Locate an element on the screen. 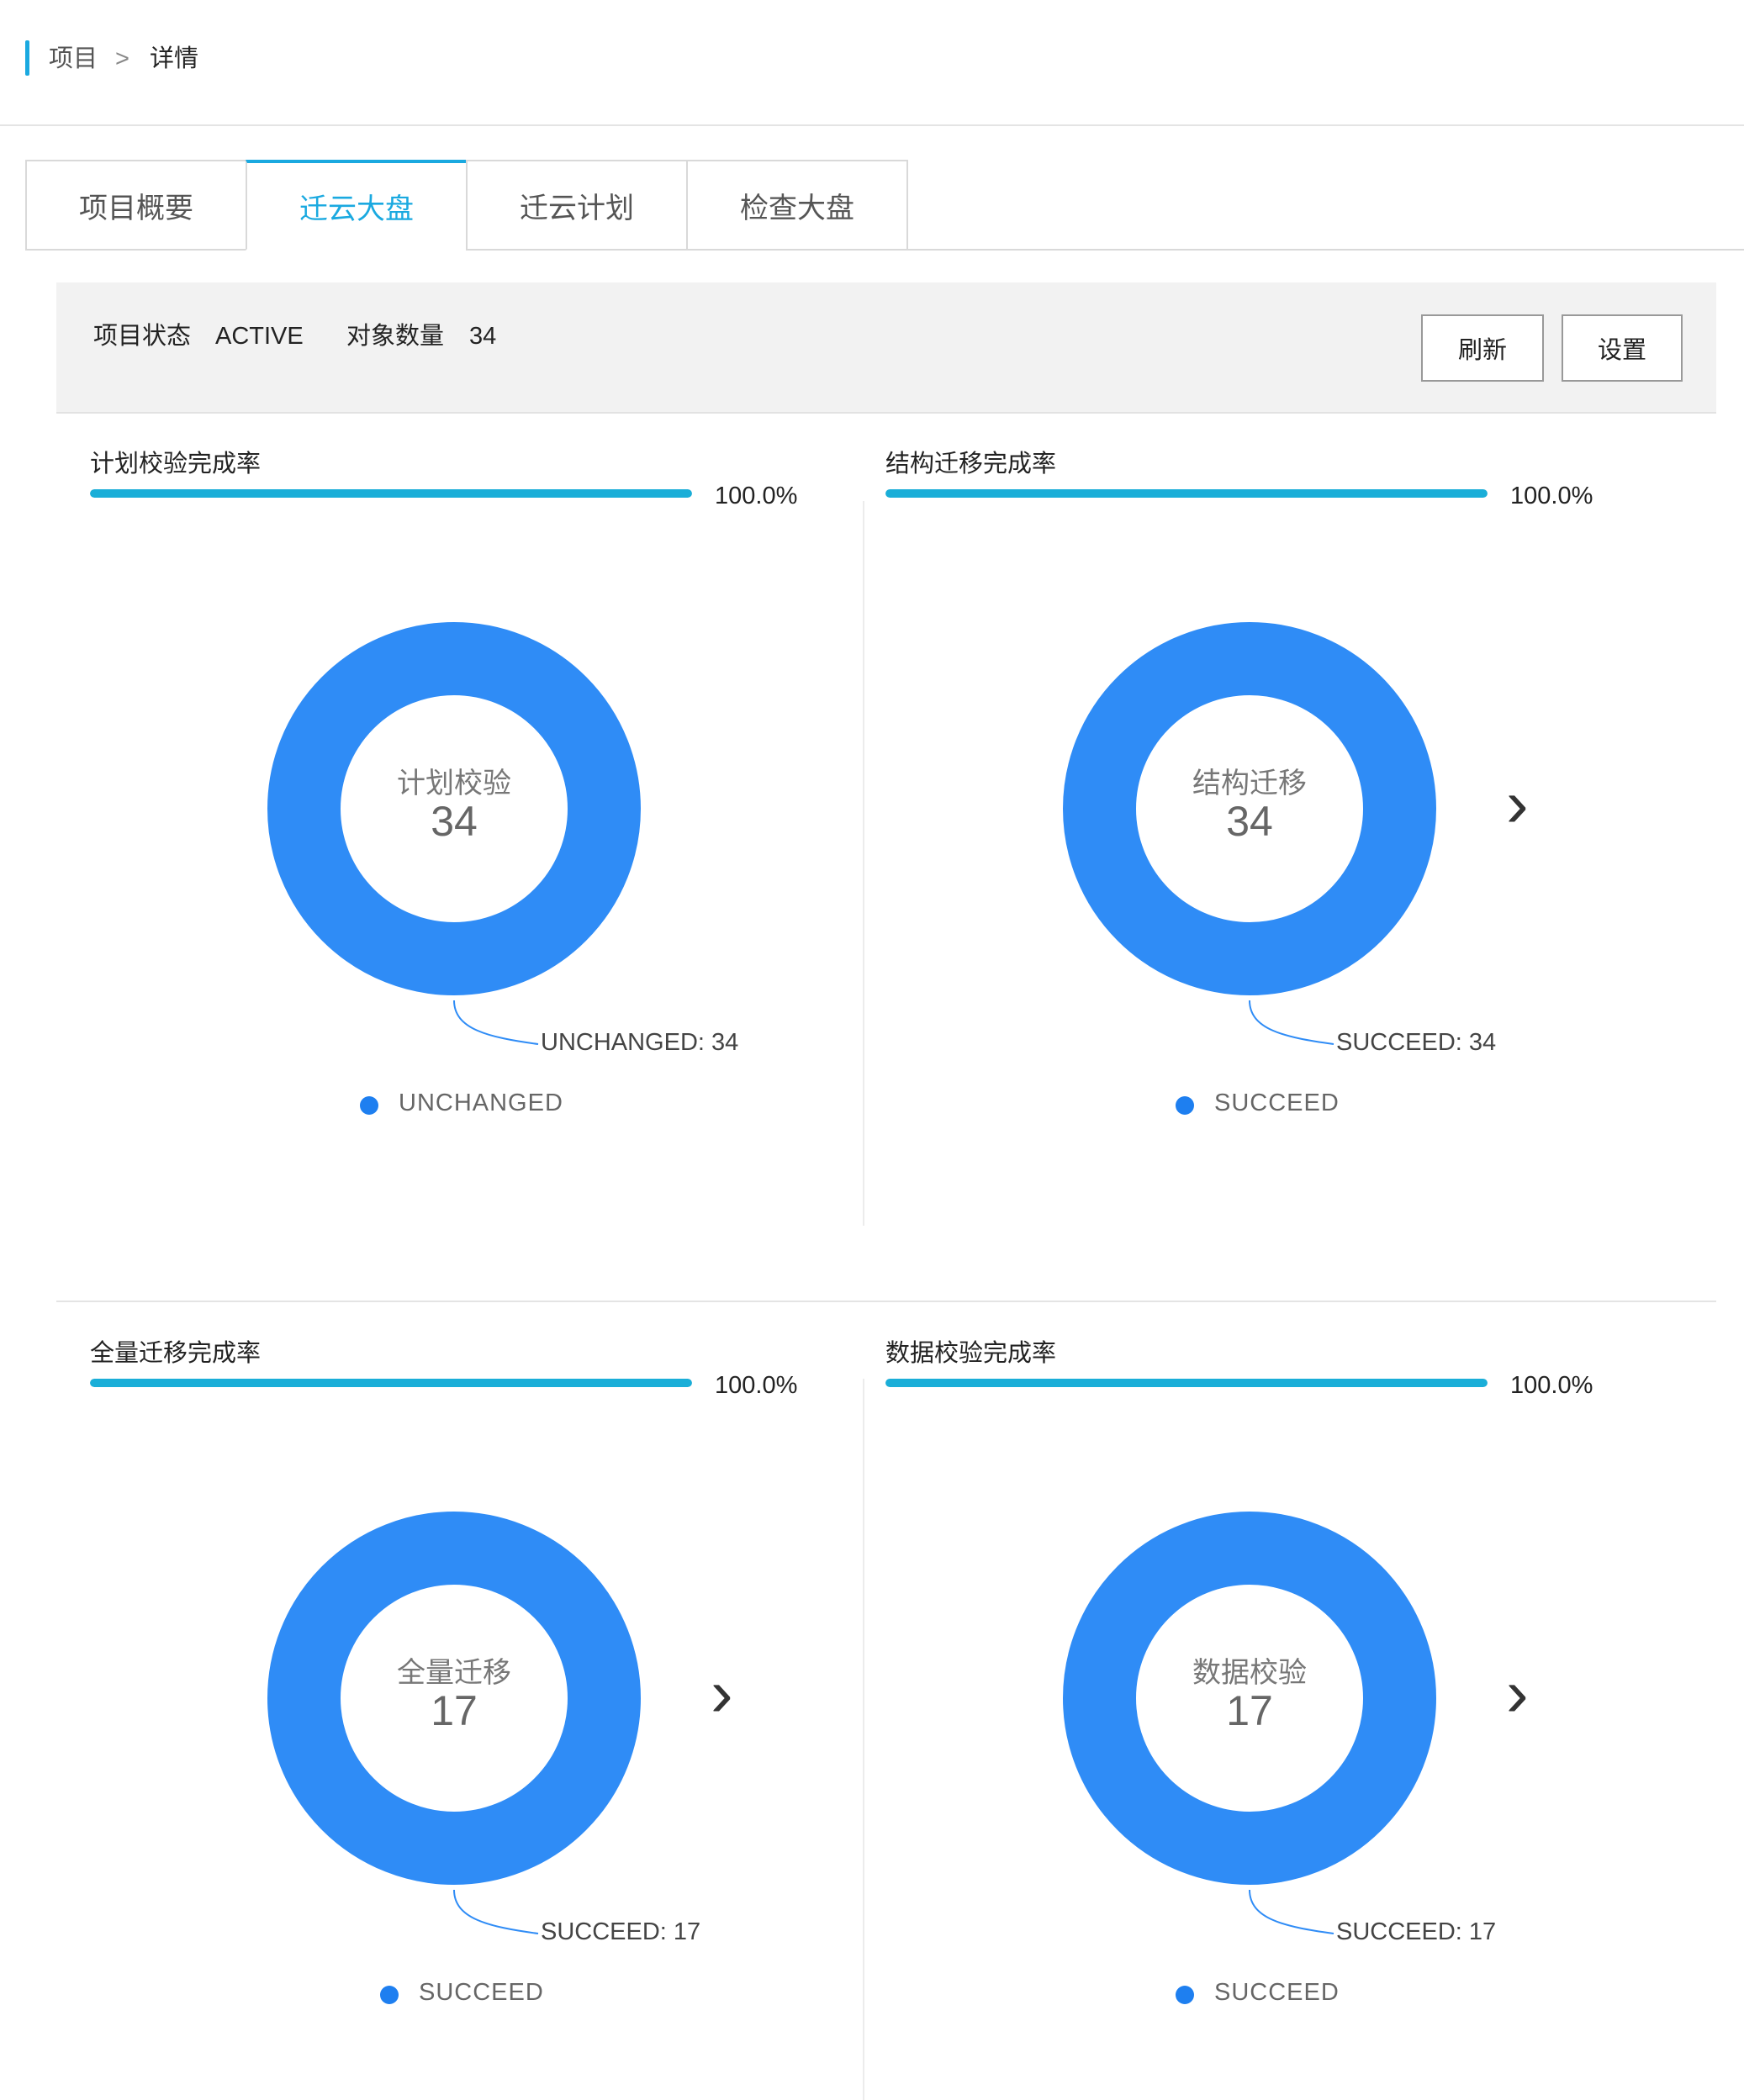 The image size is (1744, 2100). refresh-button: 刷新 is located at coordinates (1483, 348).